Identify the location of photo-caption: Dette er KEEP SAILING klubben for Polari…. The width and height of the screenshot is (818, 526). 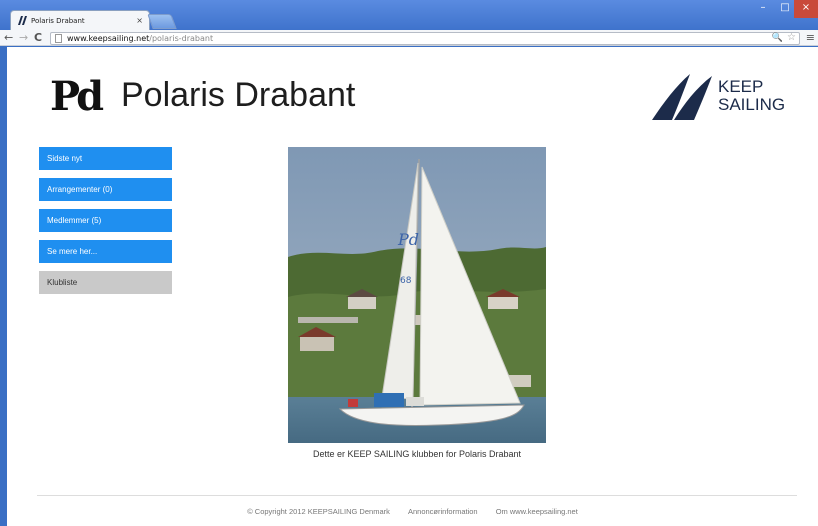
(417, 454).